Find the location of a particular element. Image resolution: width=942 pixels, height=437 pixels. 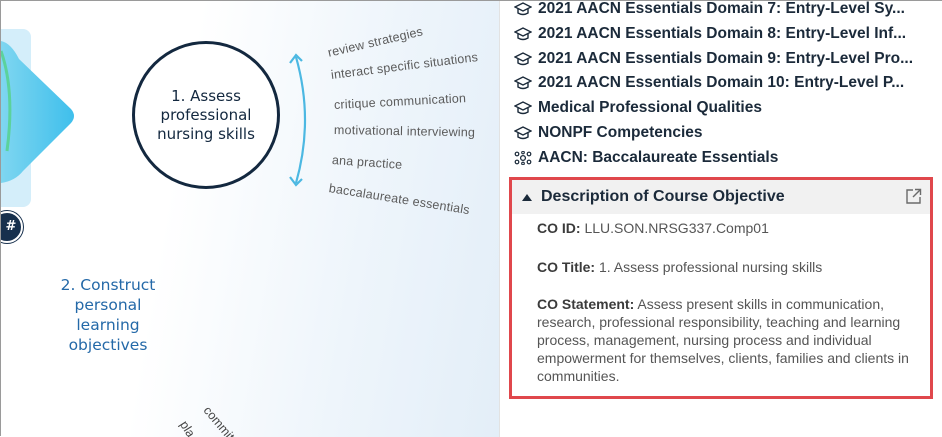

collapse-triangle-icon is located at coordinates (527, 197).